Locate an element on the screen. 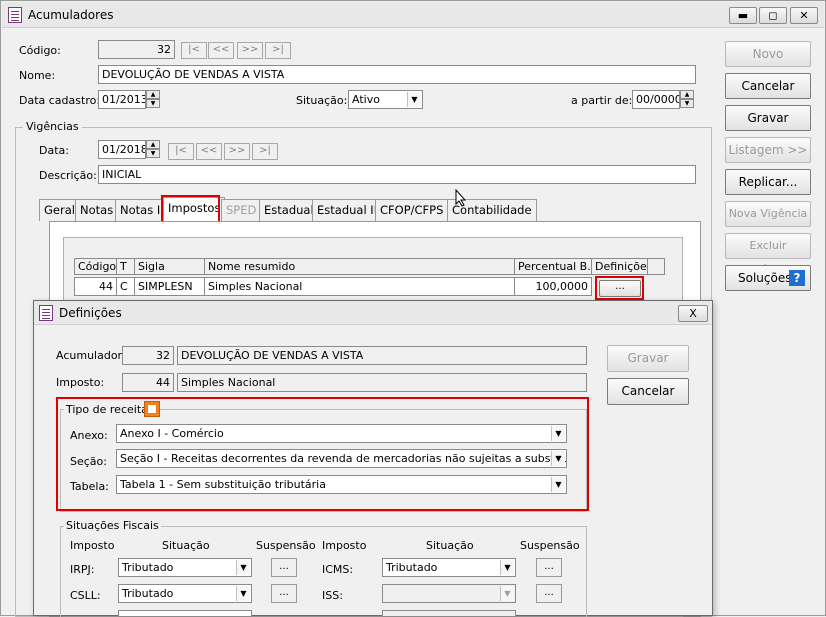  cell-nome: Simples Nacional is located at coordinates (359, 286).